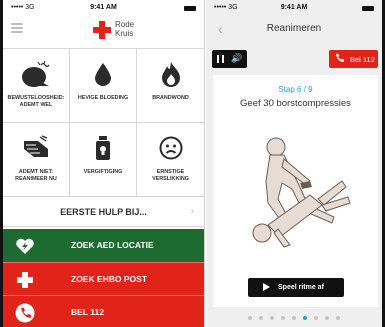 This screenshot has height=327, width=385. What do you see at coordinates (170, 98) in the screenshot?
I see `tile-label: BRANDWOND` at bounding box center [170, 98].